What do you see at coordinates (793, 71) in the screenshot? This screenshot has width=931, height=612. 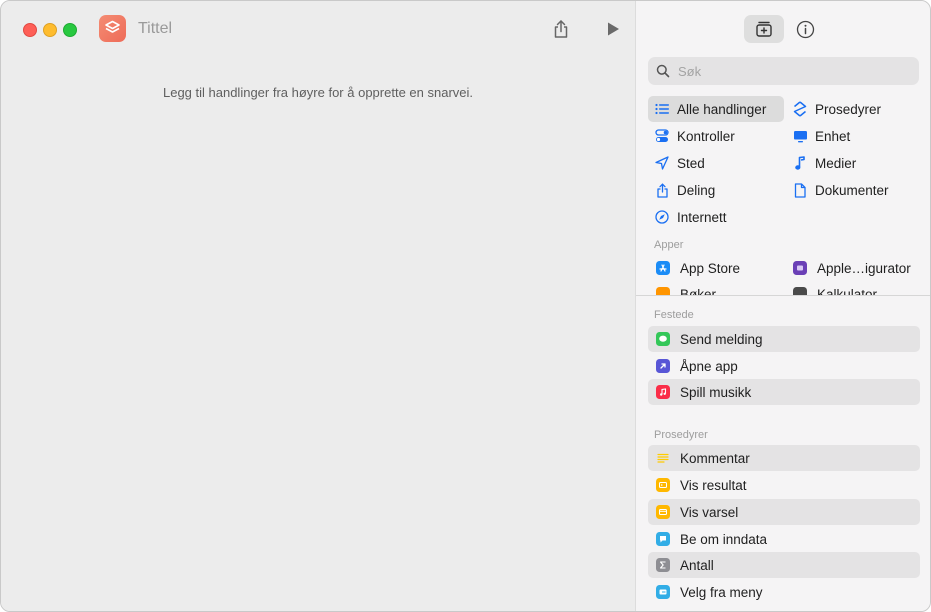 I see `search-input` at bounding box center [793, 71].